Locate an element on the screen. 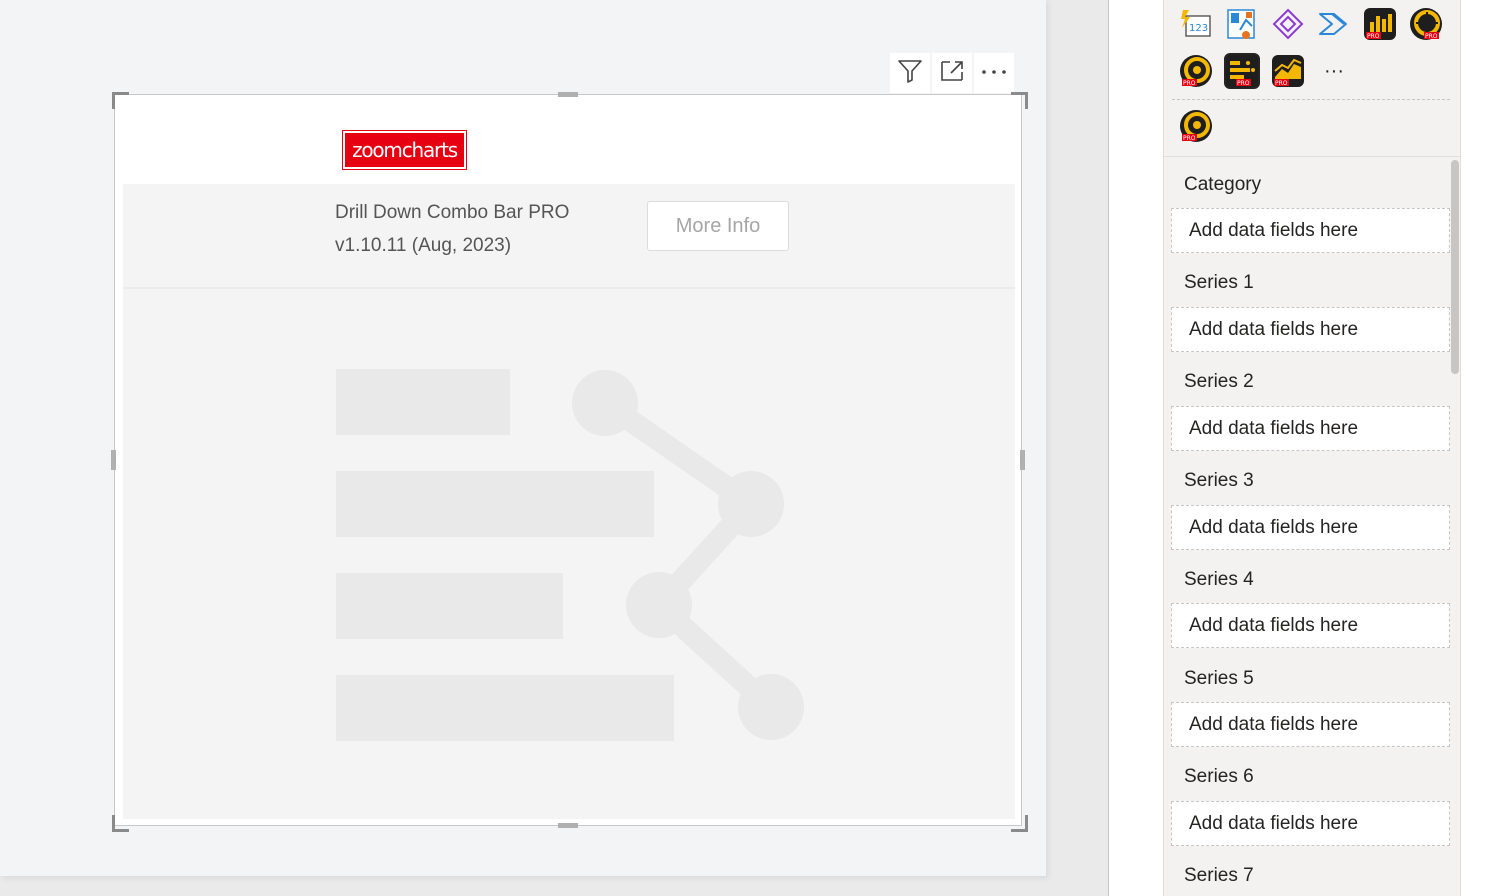 This screenshot has height=896, width=1500. well-series-5: Add data fields here is located at coordinates (1310, 724).